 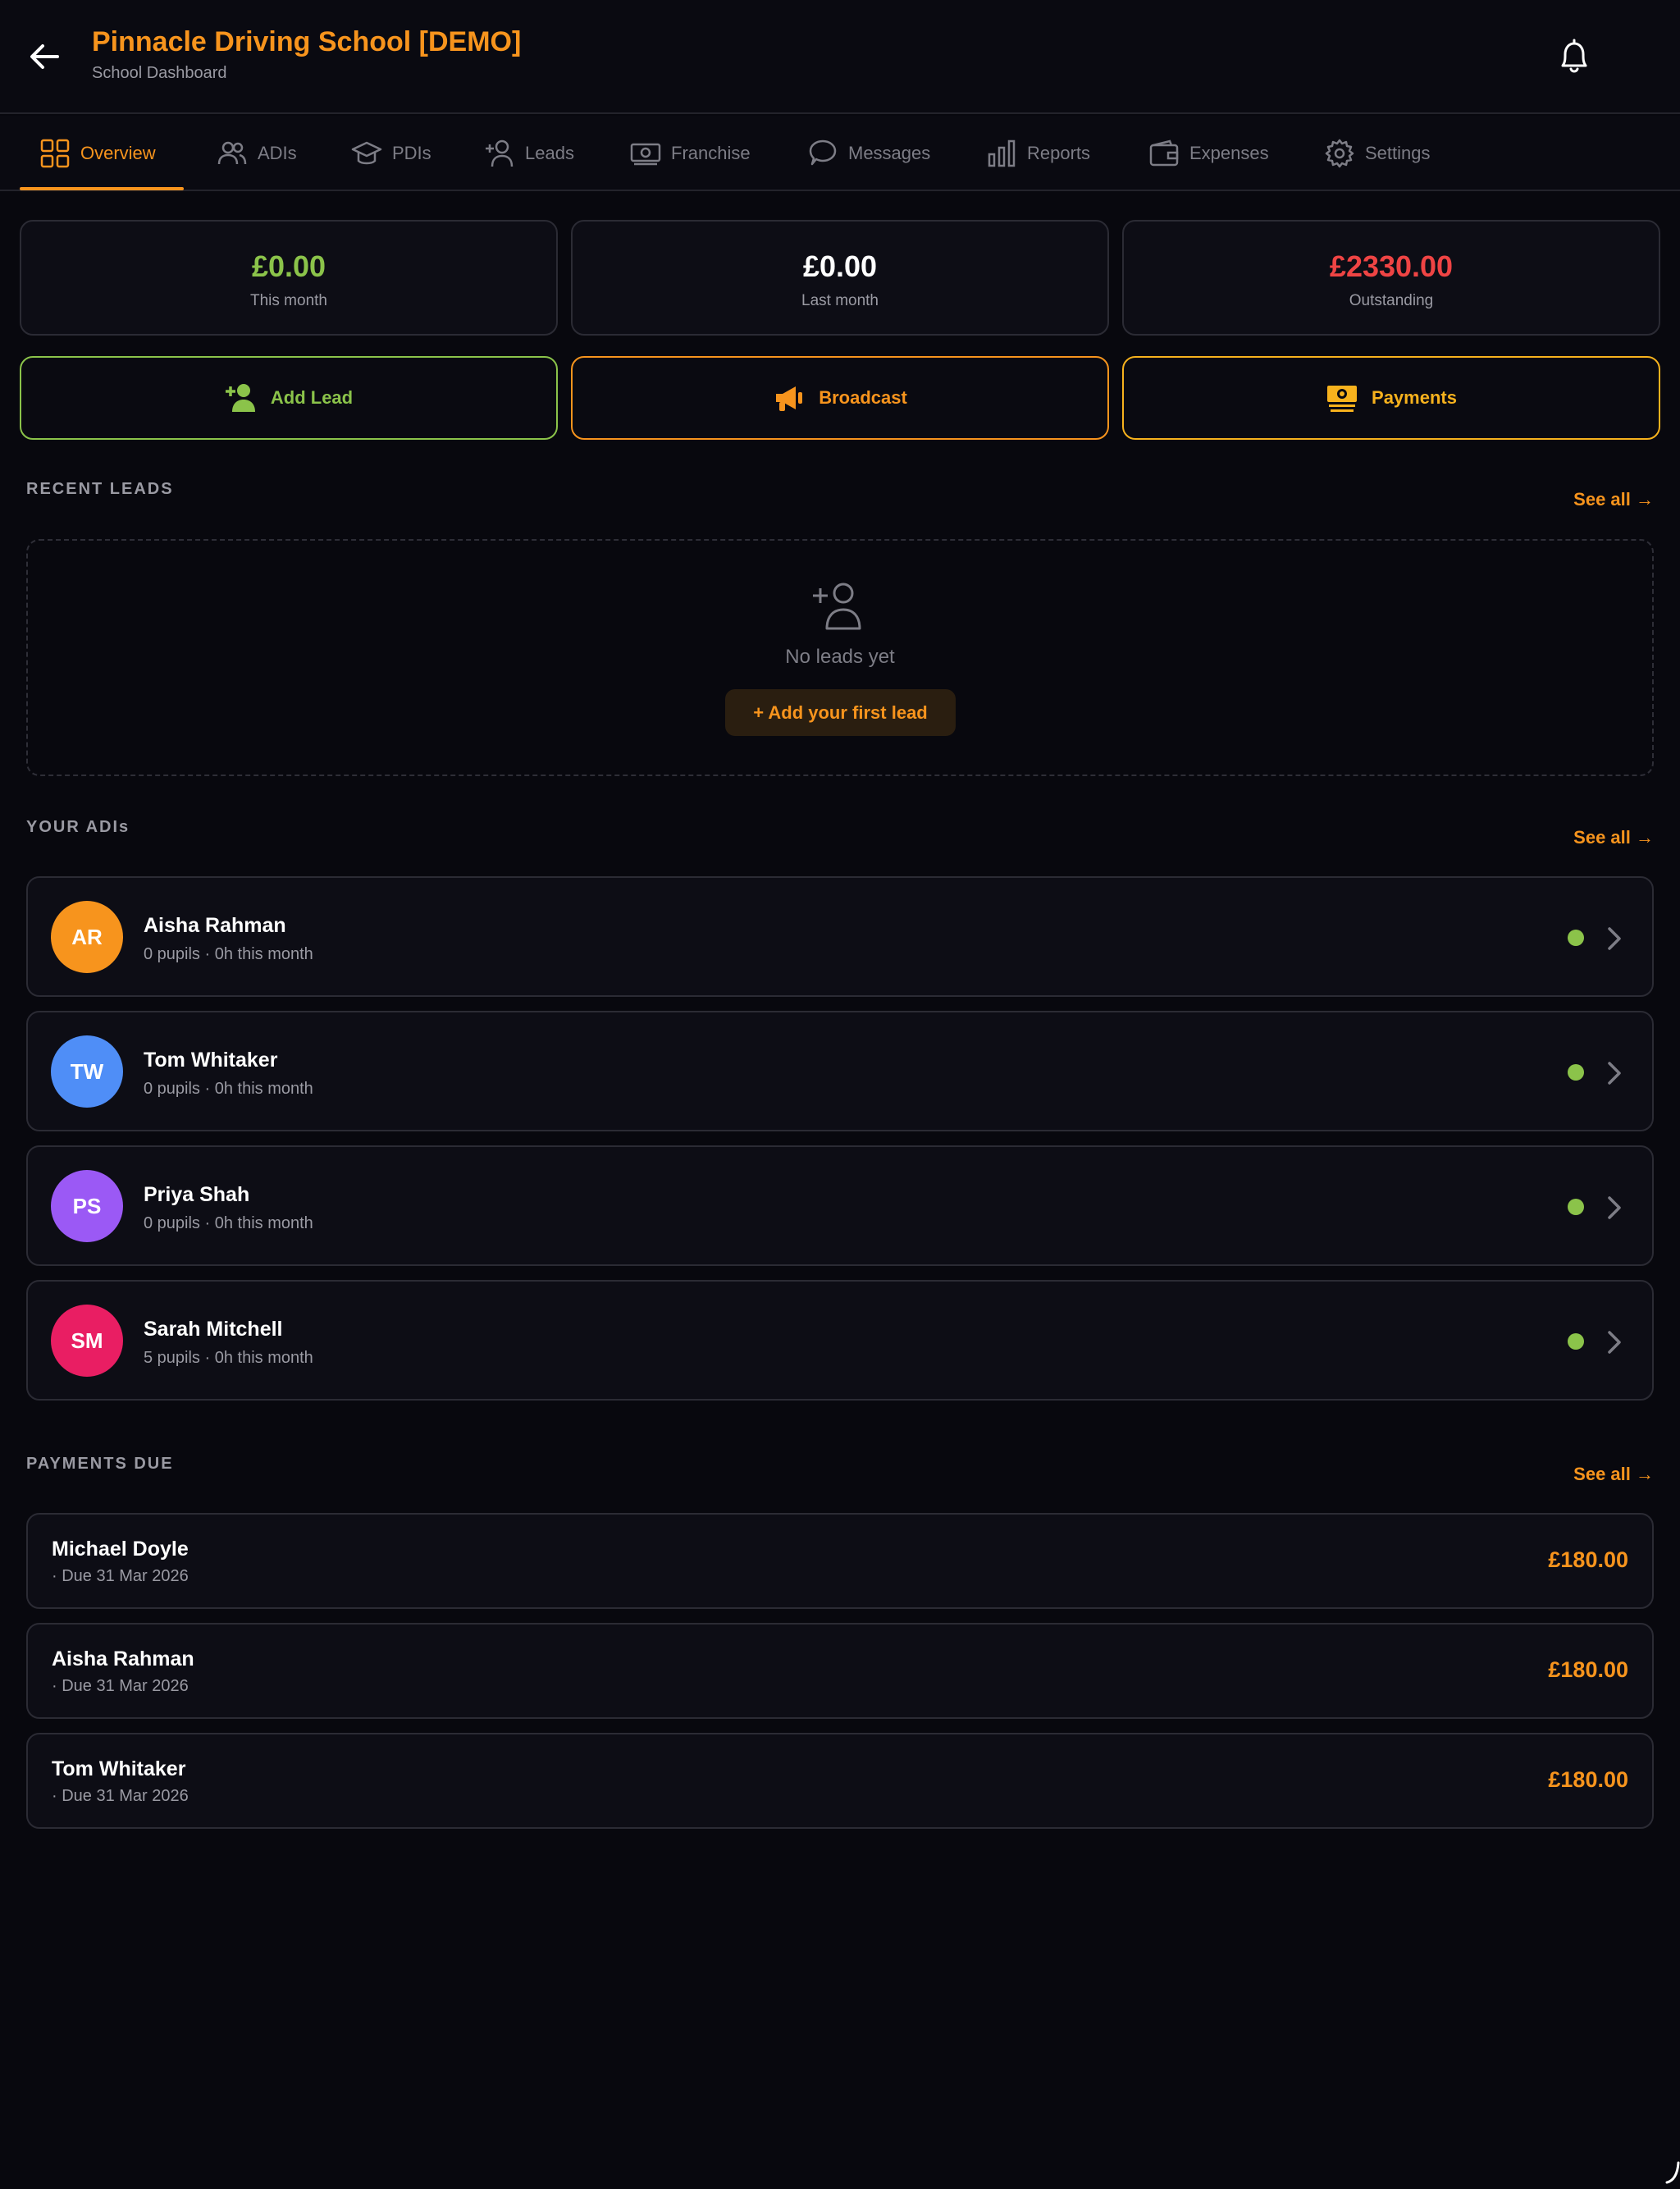 What do you see at coordinates (840, 657) in the screenshot?
I see `empty-leads-text: No leads yet` at bounding box center [840, 657].